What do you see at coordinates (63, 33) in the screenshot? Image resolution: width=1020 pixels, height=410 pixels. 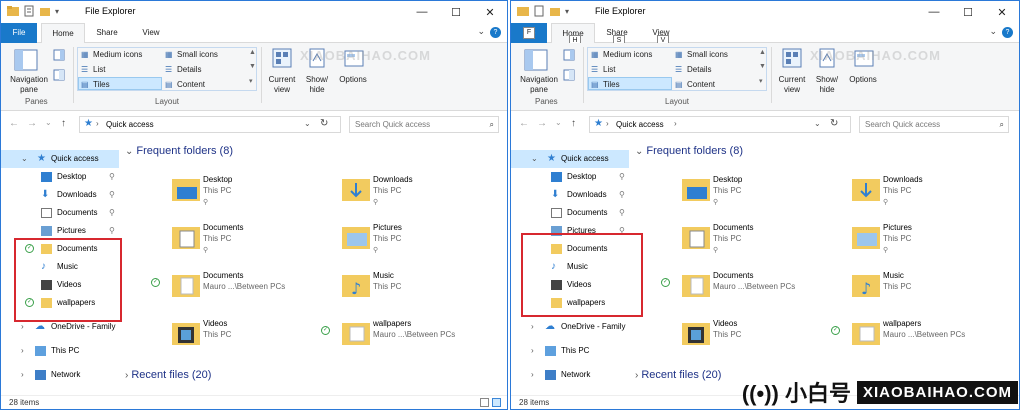 I see `tab-home: Home` at bounding box center [63, 33].